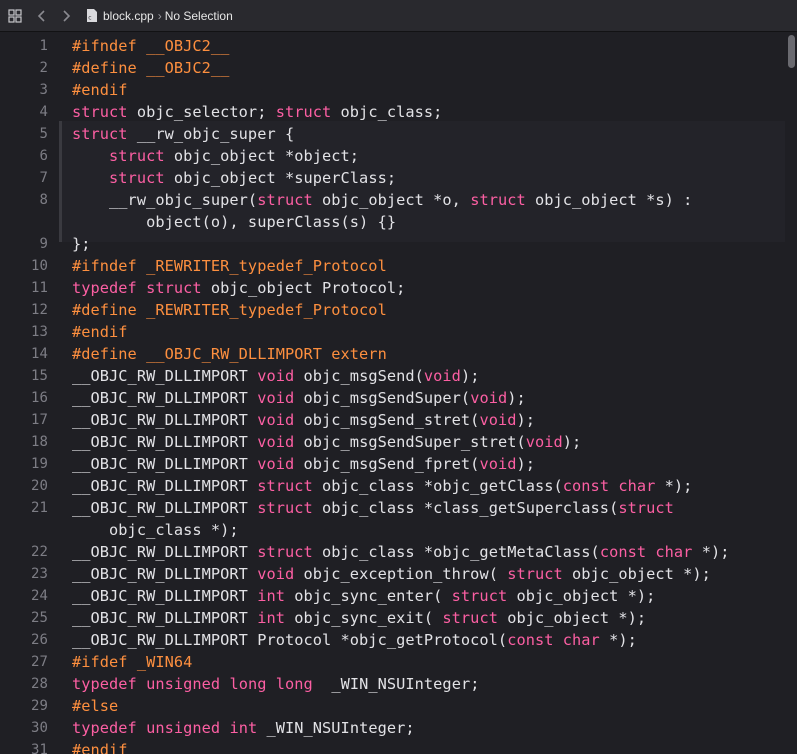 The width and height of the screenshot is (797, 754). I want to click on line-code: objc_class *);, so click(155, 530).